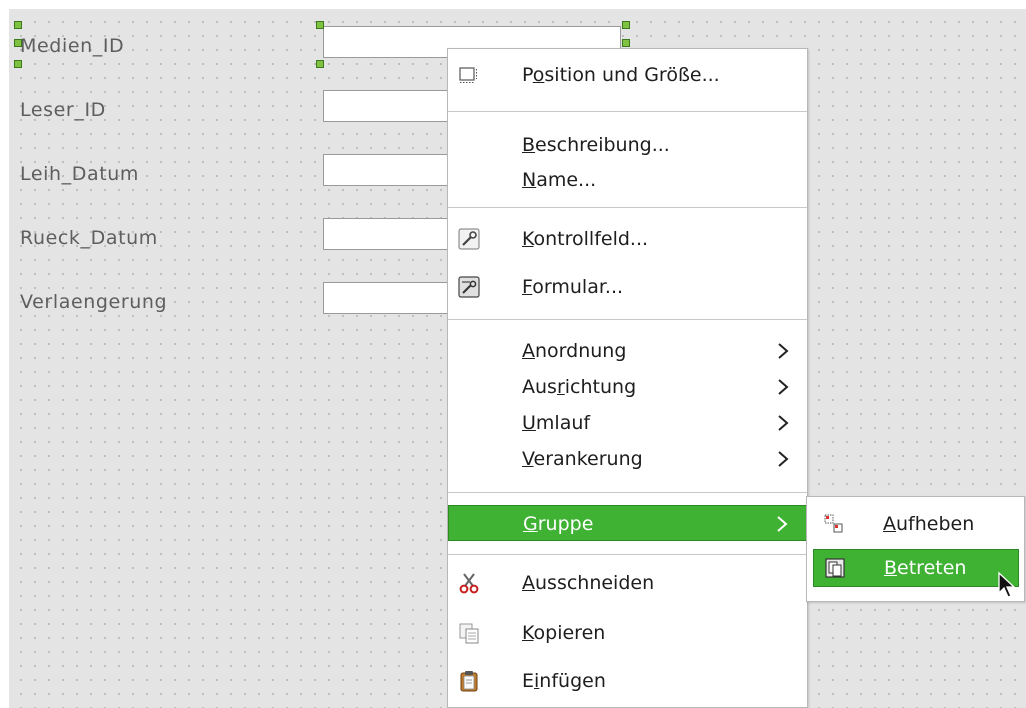 This screenshot has height=708, width=1026. Describe the element at coordinates (627, 459) in the screenshot. I see `menu-item-verankerung: Verankerung` at that location.